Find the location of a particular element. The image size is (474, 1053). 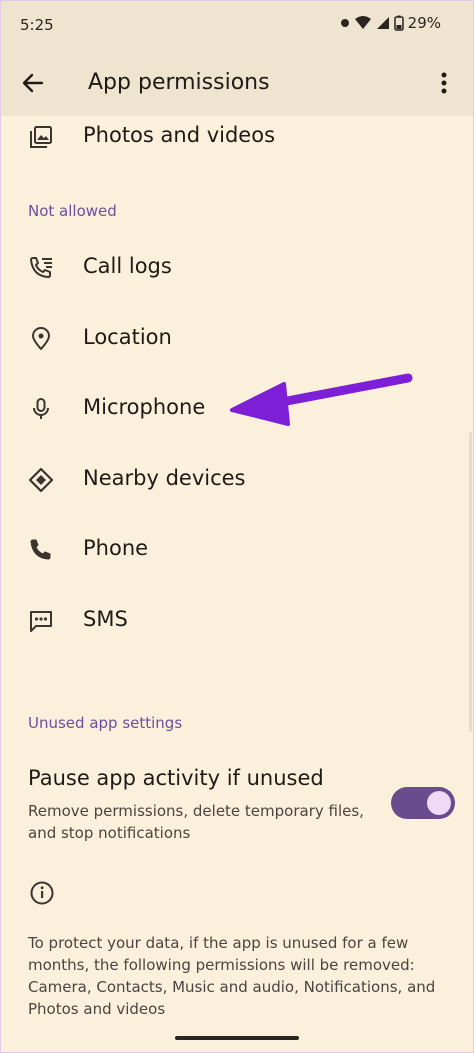

section-header-unused-app-settings: Unused app settings is located at coordinates (105, 723).